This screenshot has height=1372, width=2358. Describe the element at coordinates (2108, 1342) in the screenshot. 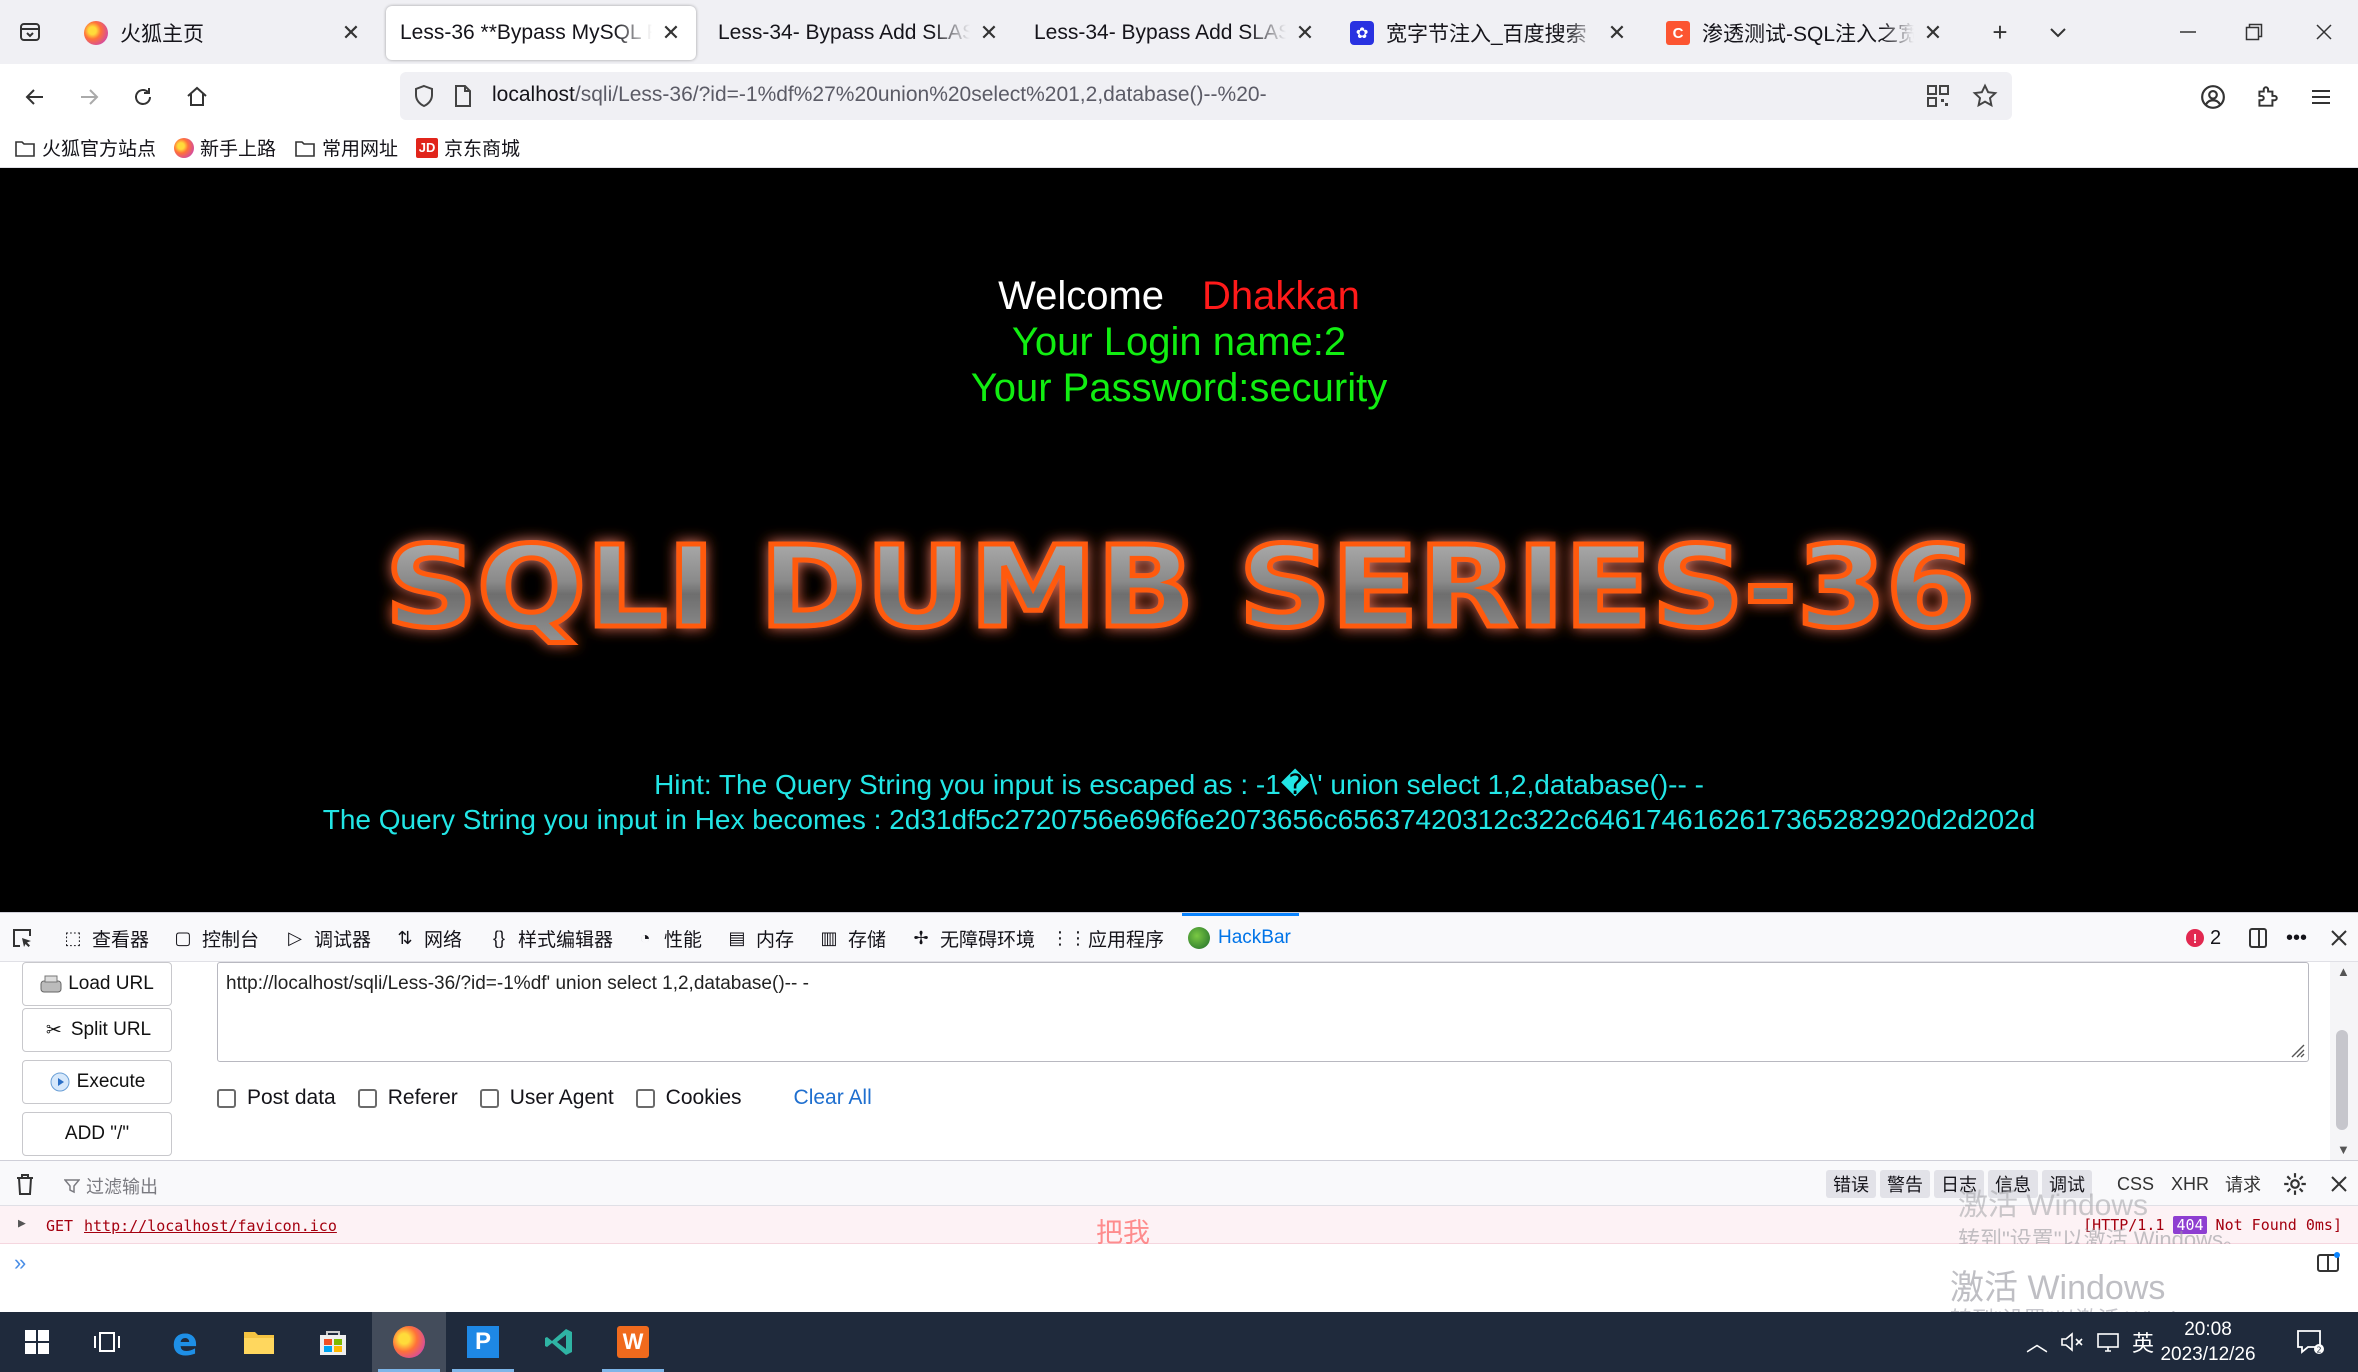

I see `tray-network` at that location.